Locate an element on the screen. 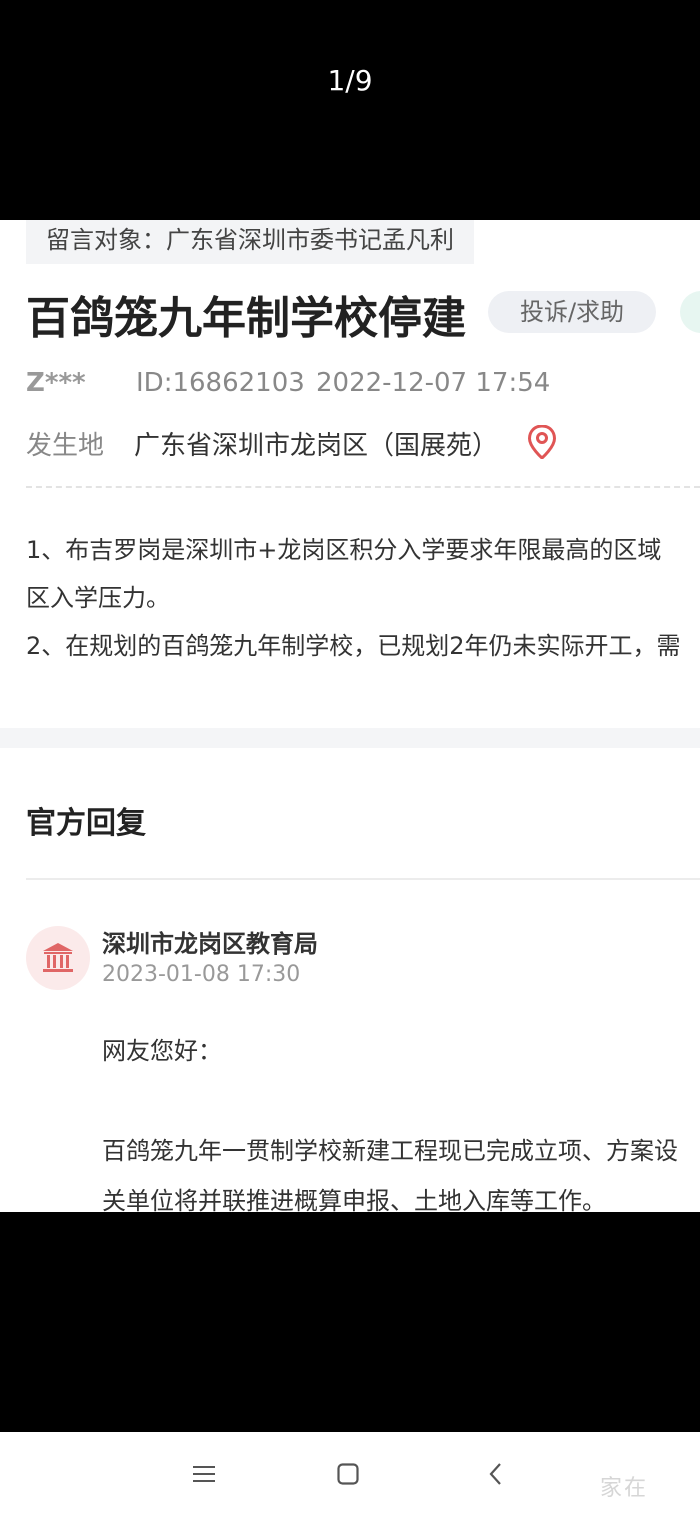 The image size is (700, 1516). org-avatar is located at coordinates (58, 958).